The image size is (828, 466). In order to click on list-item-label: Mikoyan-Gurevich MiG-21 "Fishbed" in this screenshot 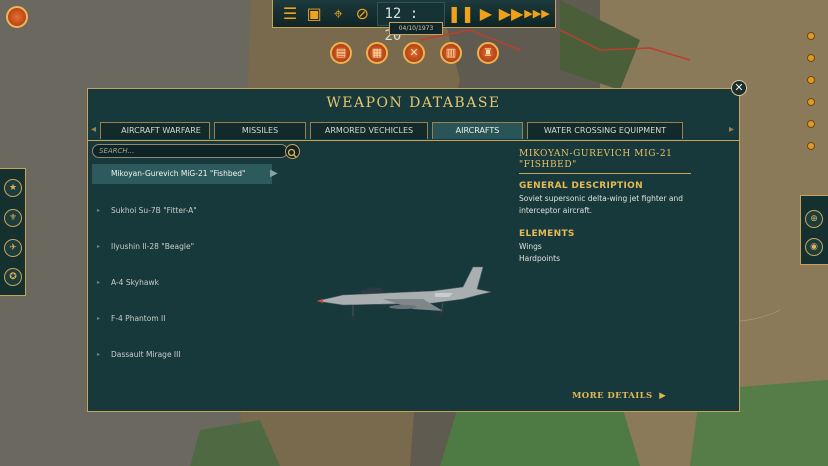, I will do `click(178, 173)`.